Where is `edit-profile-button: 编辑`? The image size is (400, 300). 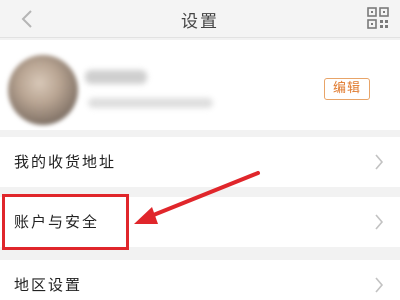
edit-profile-button: 编辑 is located at coordinates (347, 89).